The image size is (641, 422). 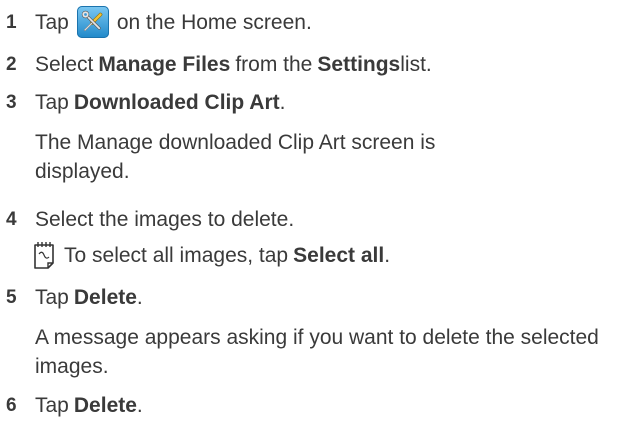 I want to click on menu-item-reference: Manage Files, so click(x=164, y=64).